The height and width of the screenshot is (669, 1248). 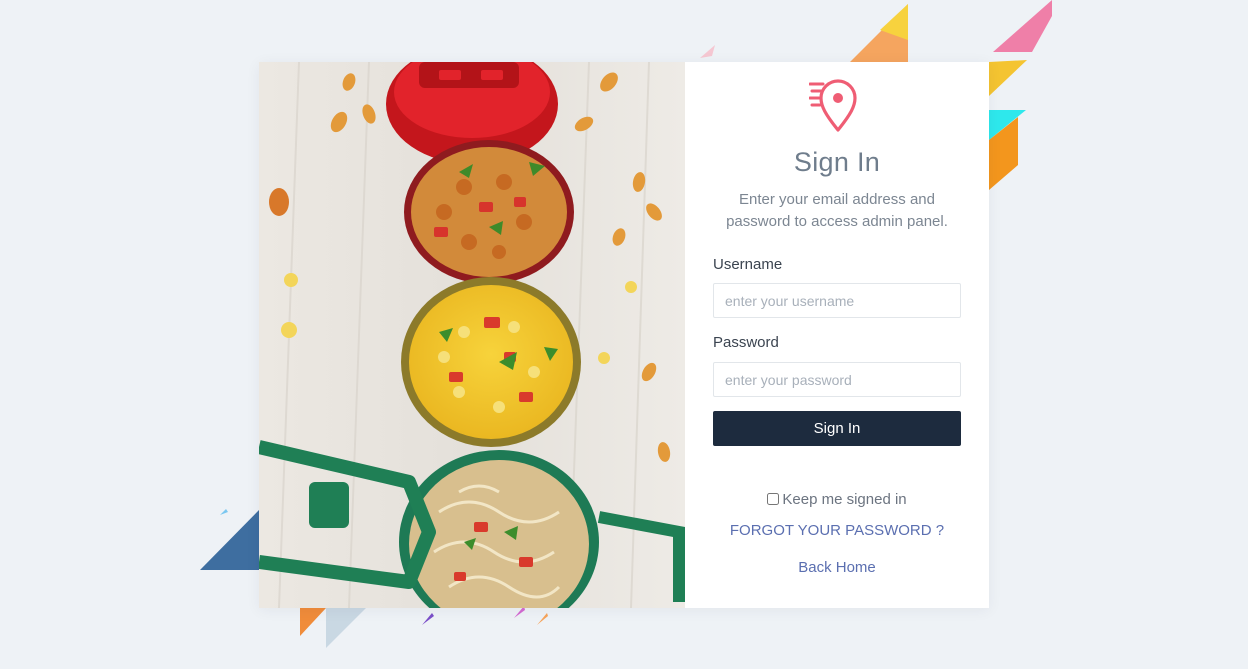 What do you see at coordinates (748, 264) in the screenshot?
I see `username-label: Username` at bounding box center [748, 264].